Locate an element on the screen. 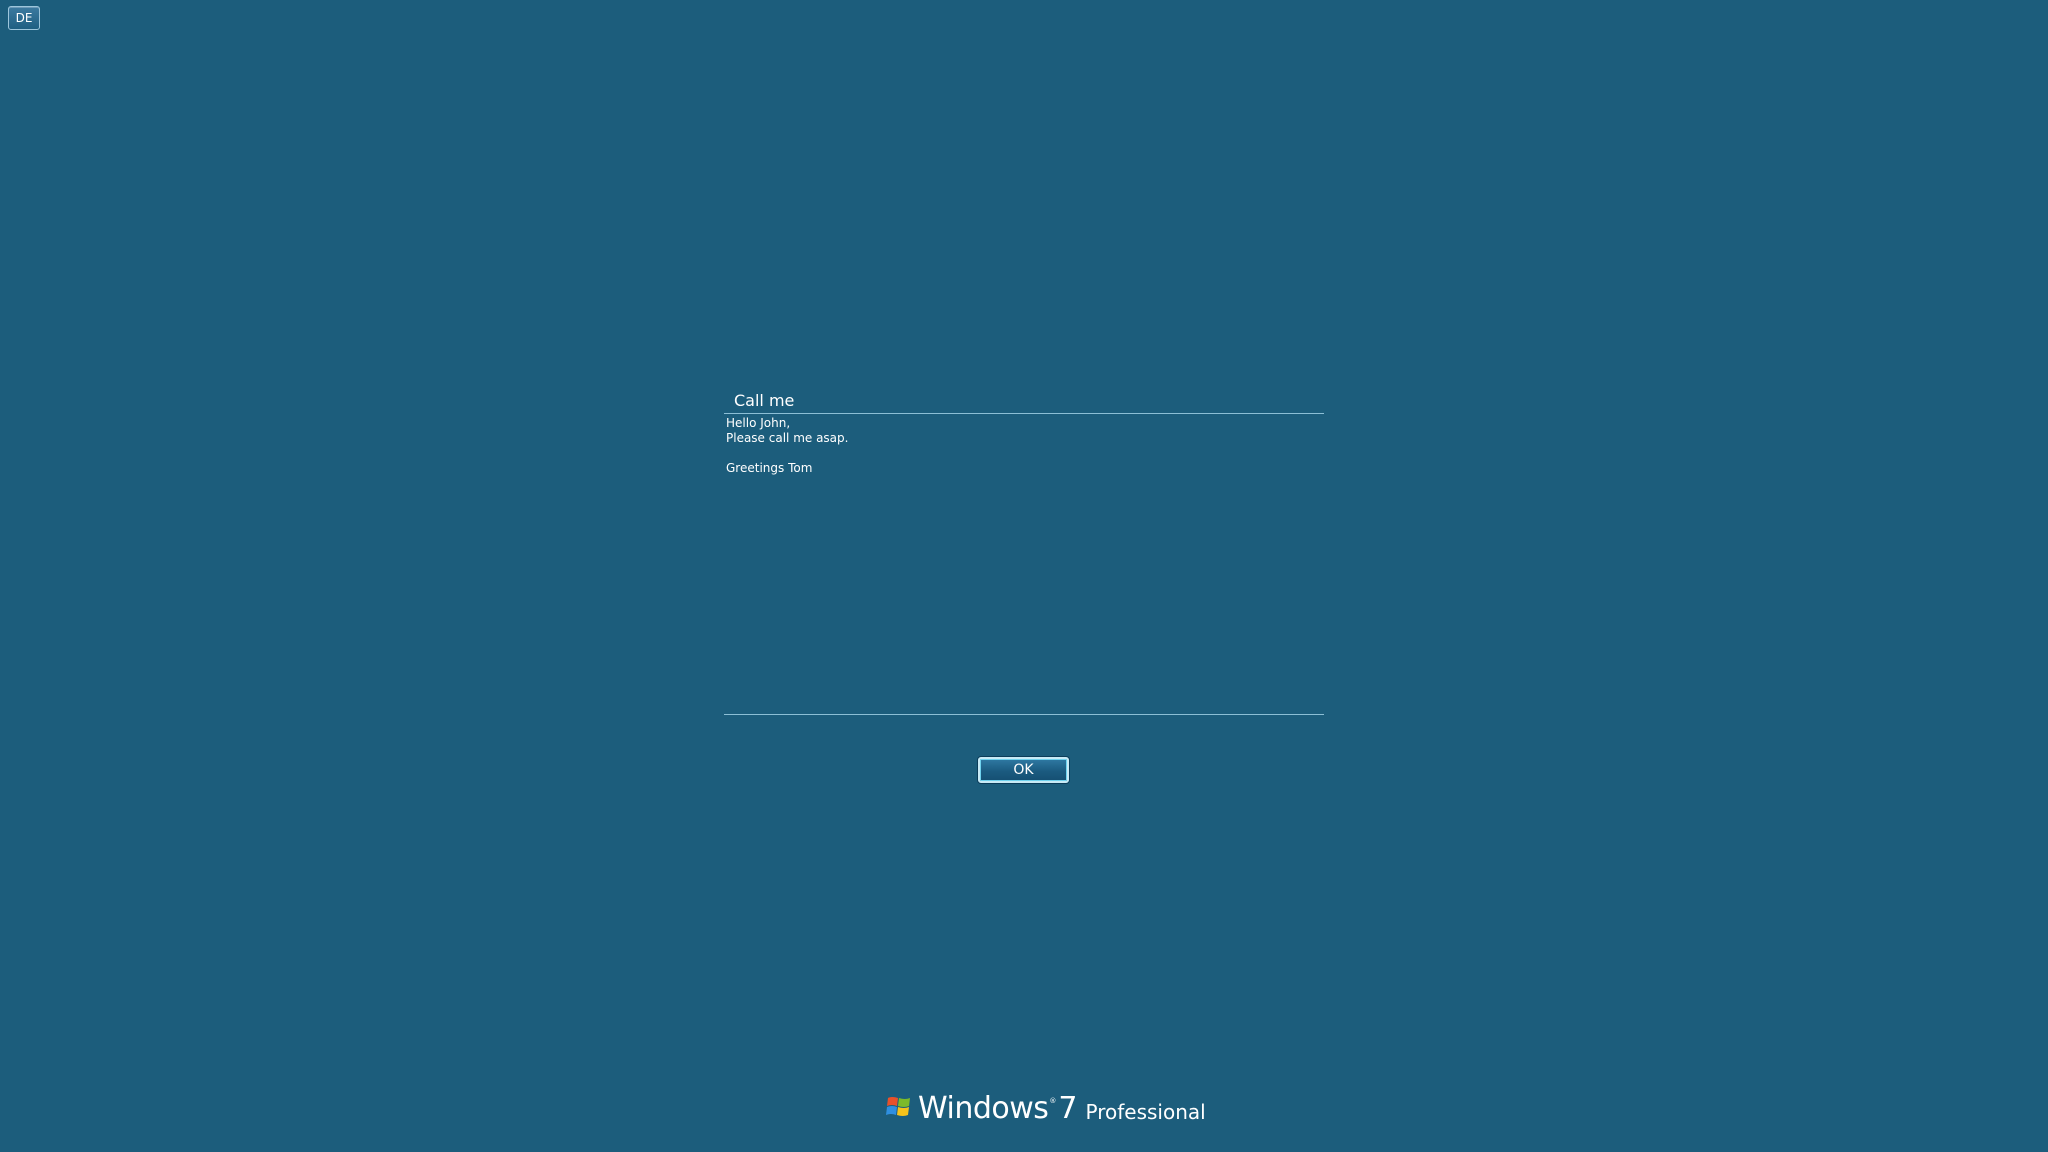  message-line is located at coordinates (1024, 453).